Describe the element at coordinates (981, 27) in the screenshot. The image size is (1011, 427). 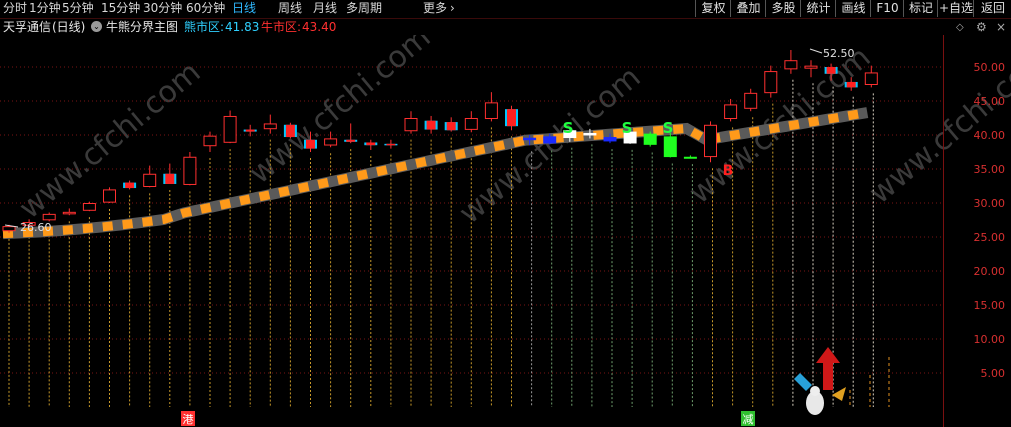
I see `gear-icon: ⚙` at that location.